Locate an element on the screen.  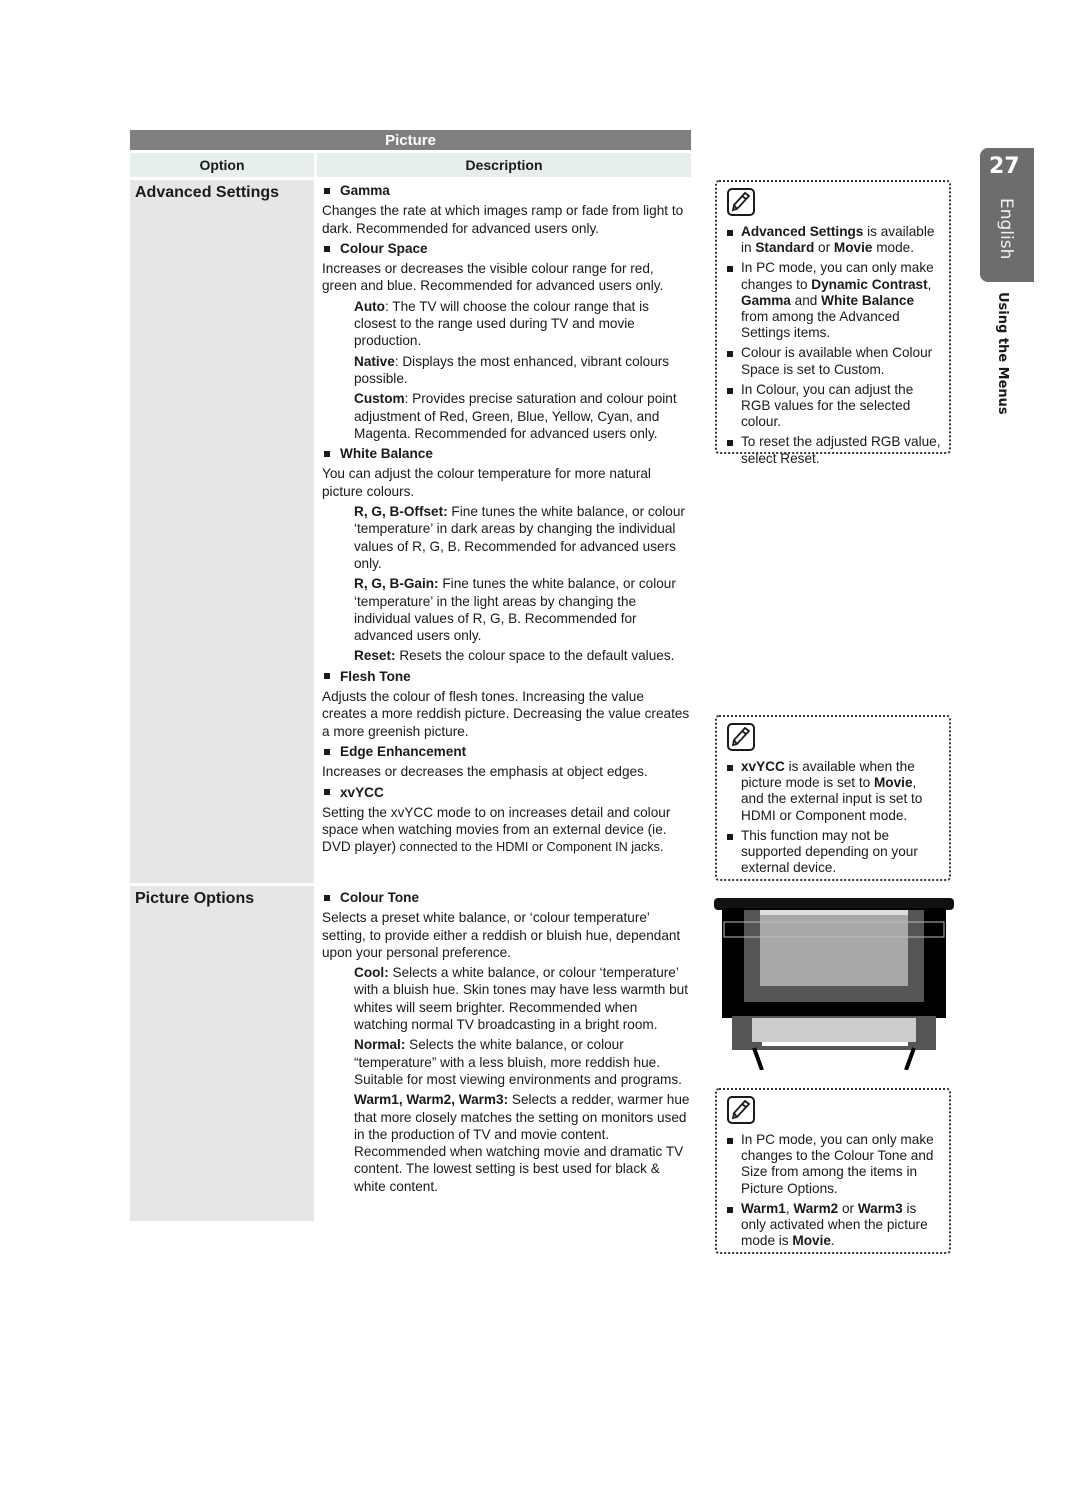
item-heading: Edge Enhancement is located at coordinates (507, 751).